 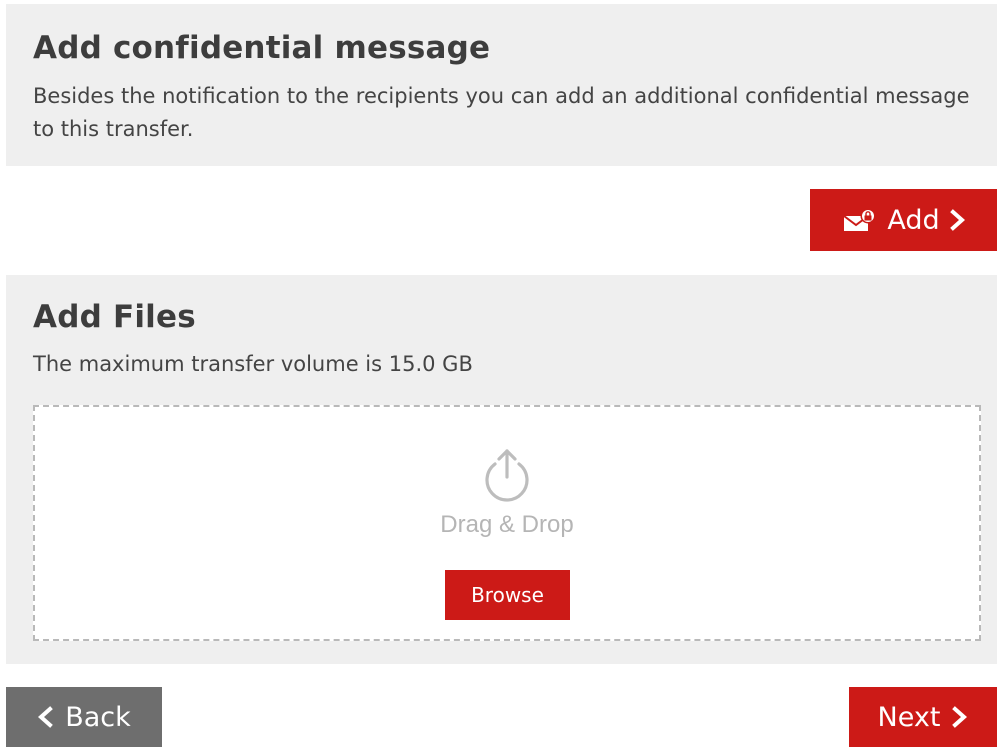 I want to click on drag-drop-label: Drag & Drop, so click(x=507, y=524).